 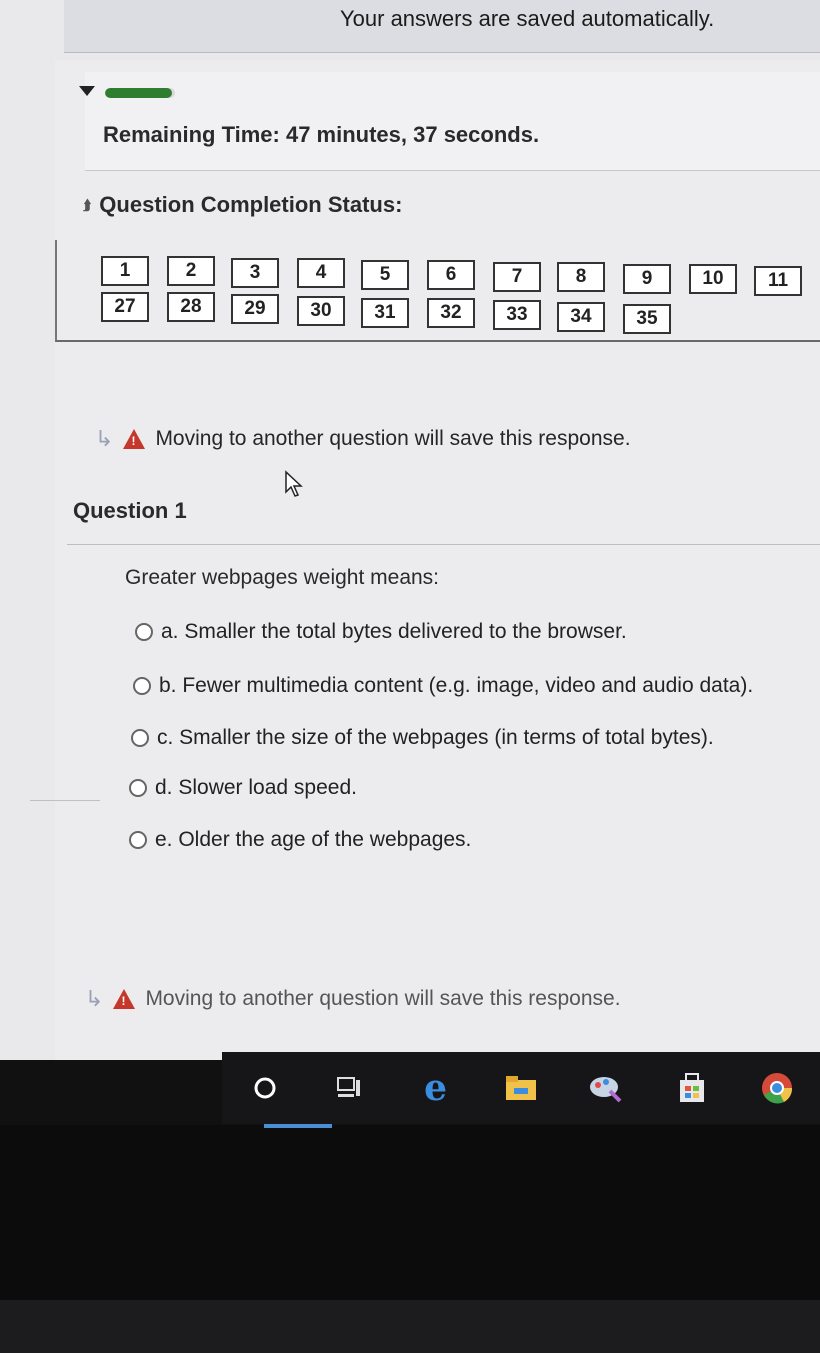 I want to click on question-button: 1, so click(x=125, y=271).